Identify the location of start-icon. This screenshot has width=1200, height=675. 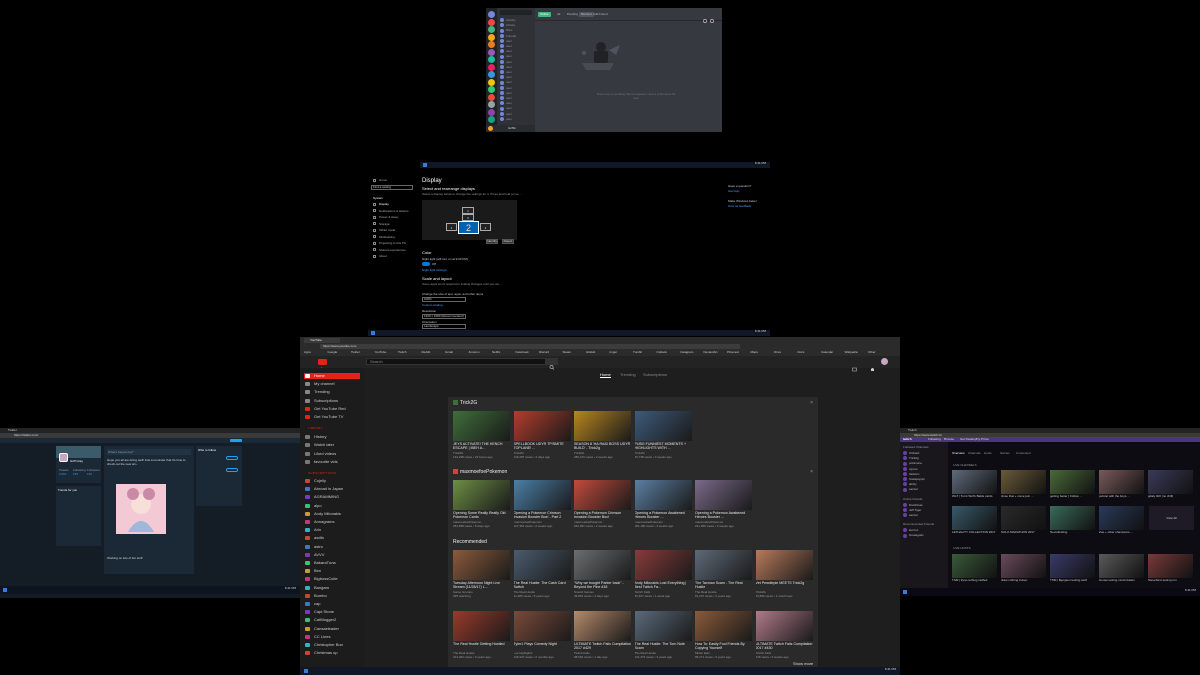
(425, 165).